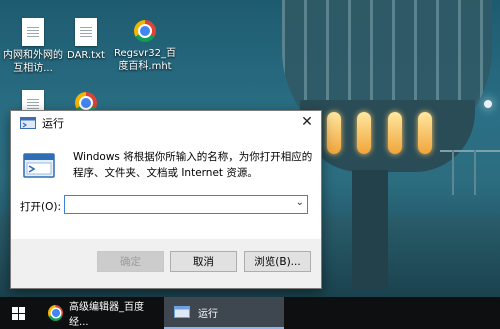 The width and height of the screenshot is (500, 329). I want to click on cancel-button: 取消, so click(203, 261).